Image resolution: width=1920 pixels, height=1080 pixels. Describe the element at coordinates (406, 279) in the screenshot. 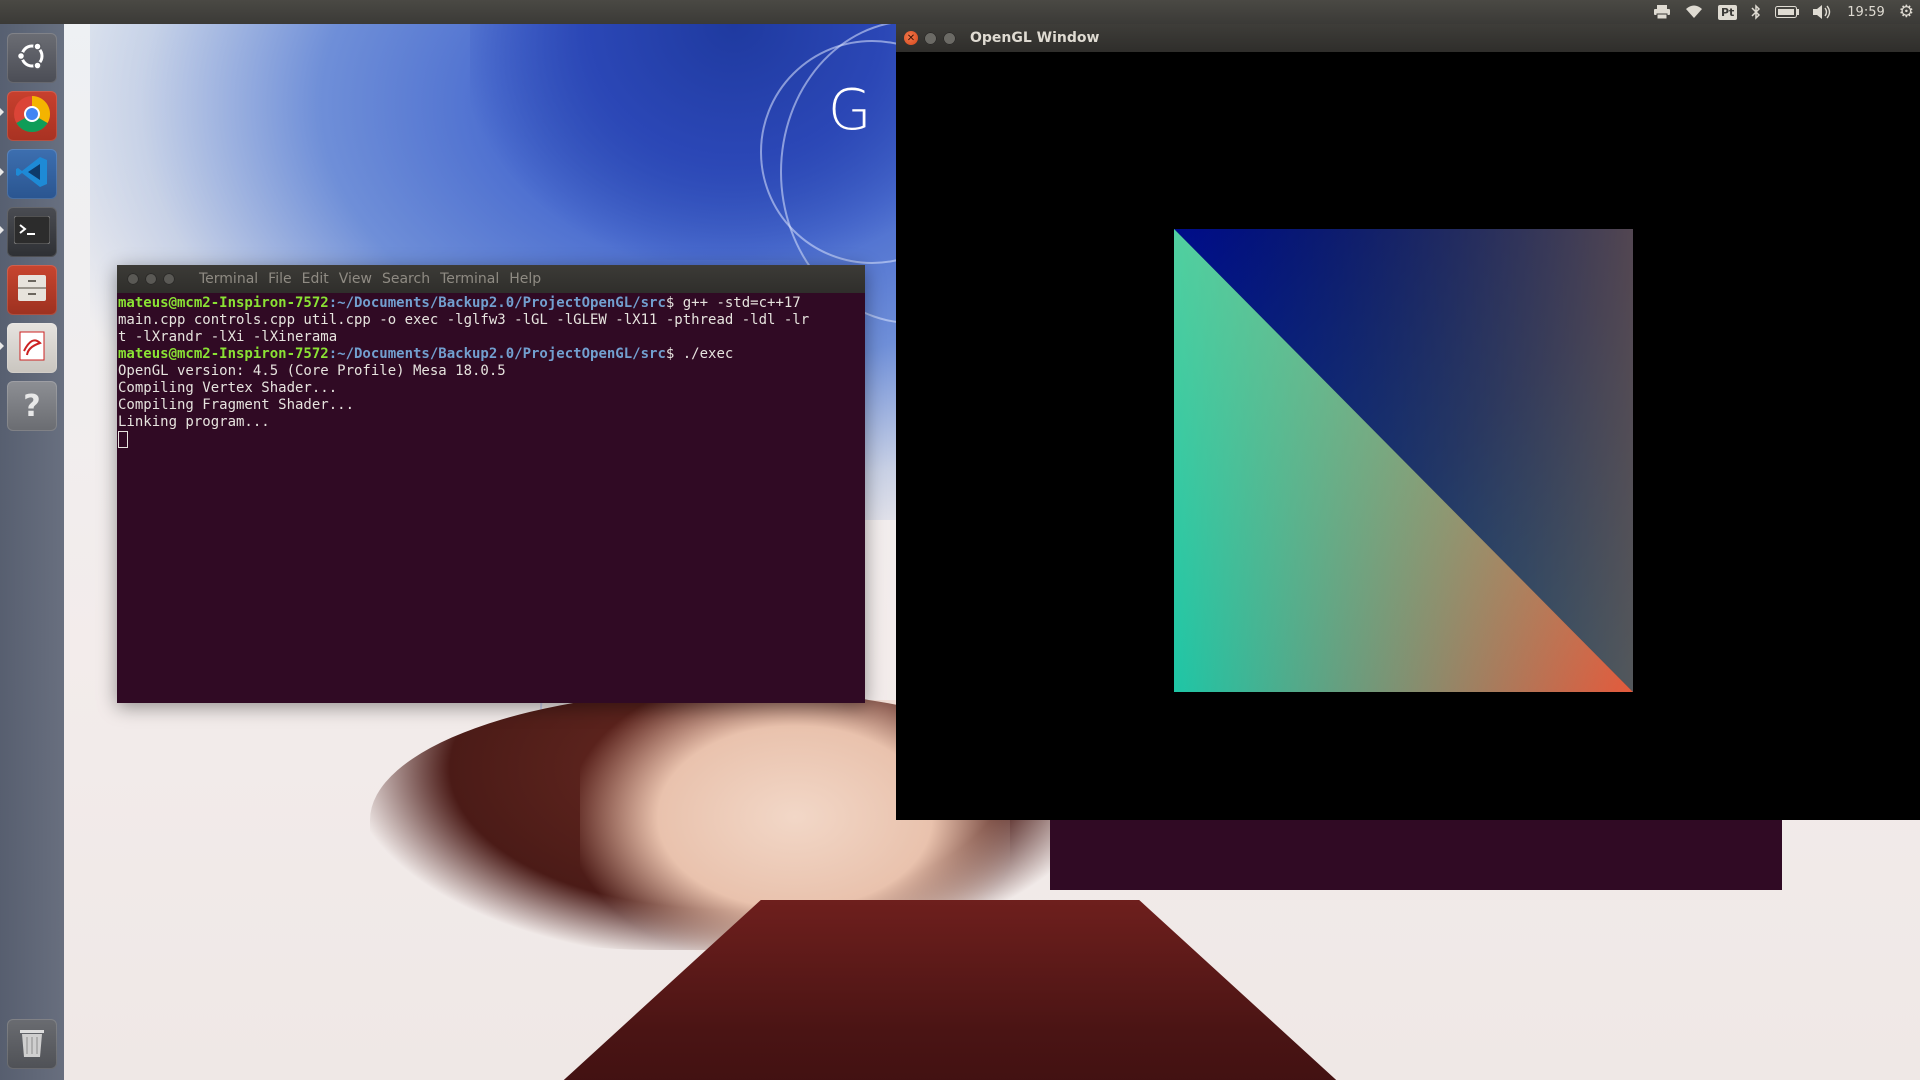

I see `menu-search: Search` at that location.